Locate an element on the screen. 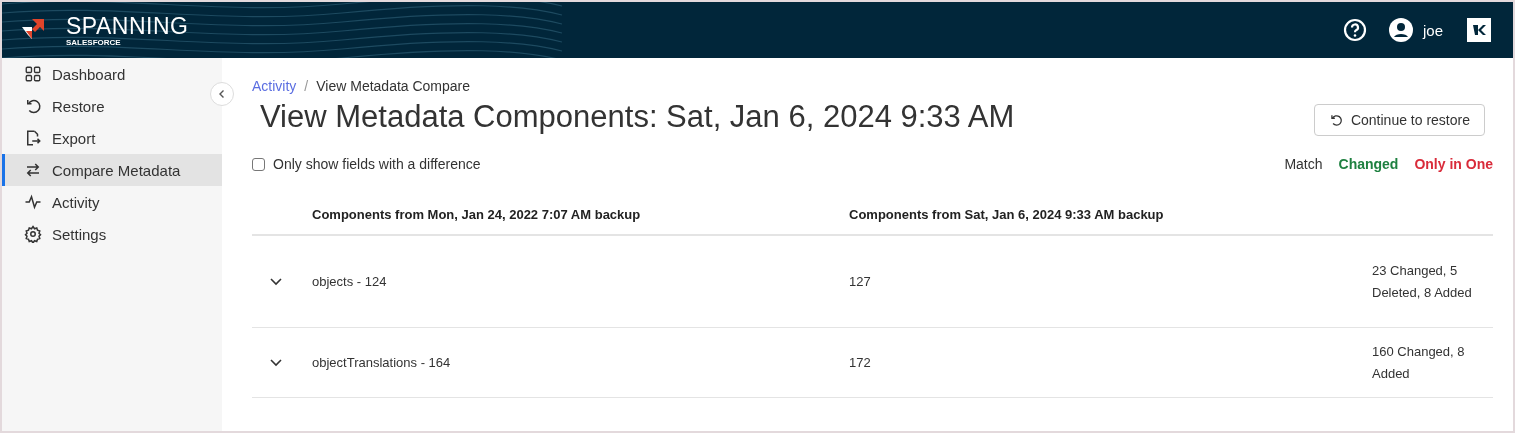  sidebar-item: Dashboard is located at coordinates (104, 74).